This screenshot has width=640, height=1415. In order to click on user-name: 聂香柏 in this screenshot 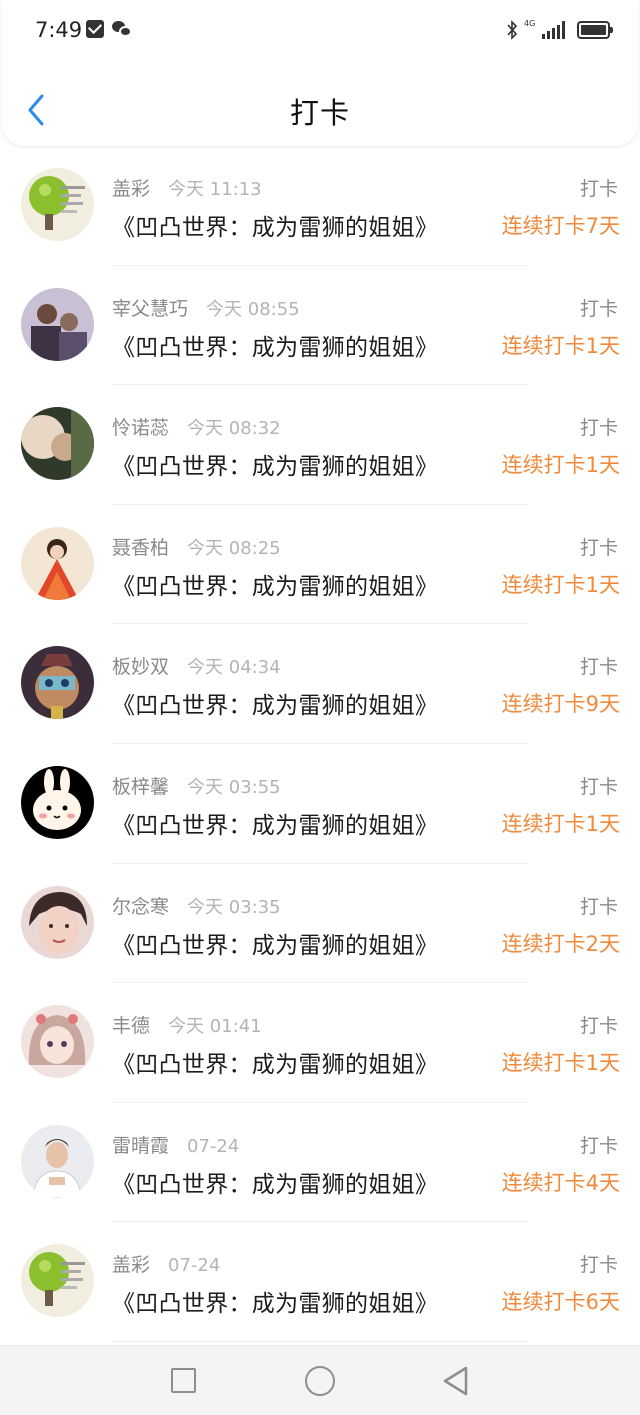, I will do `click(140, 546)`.